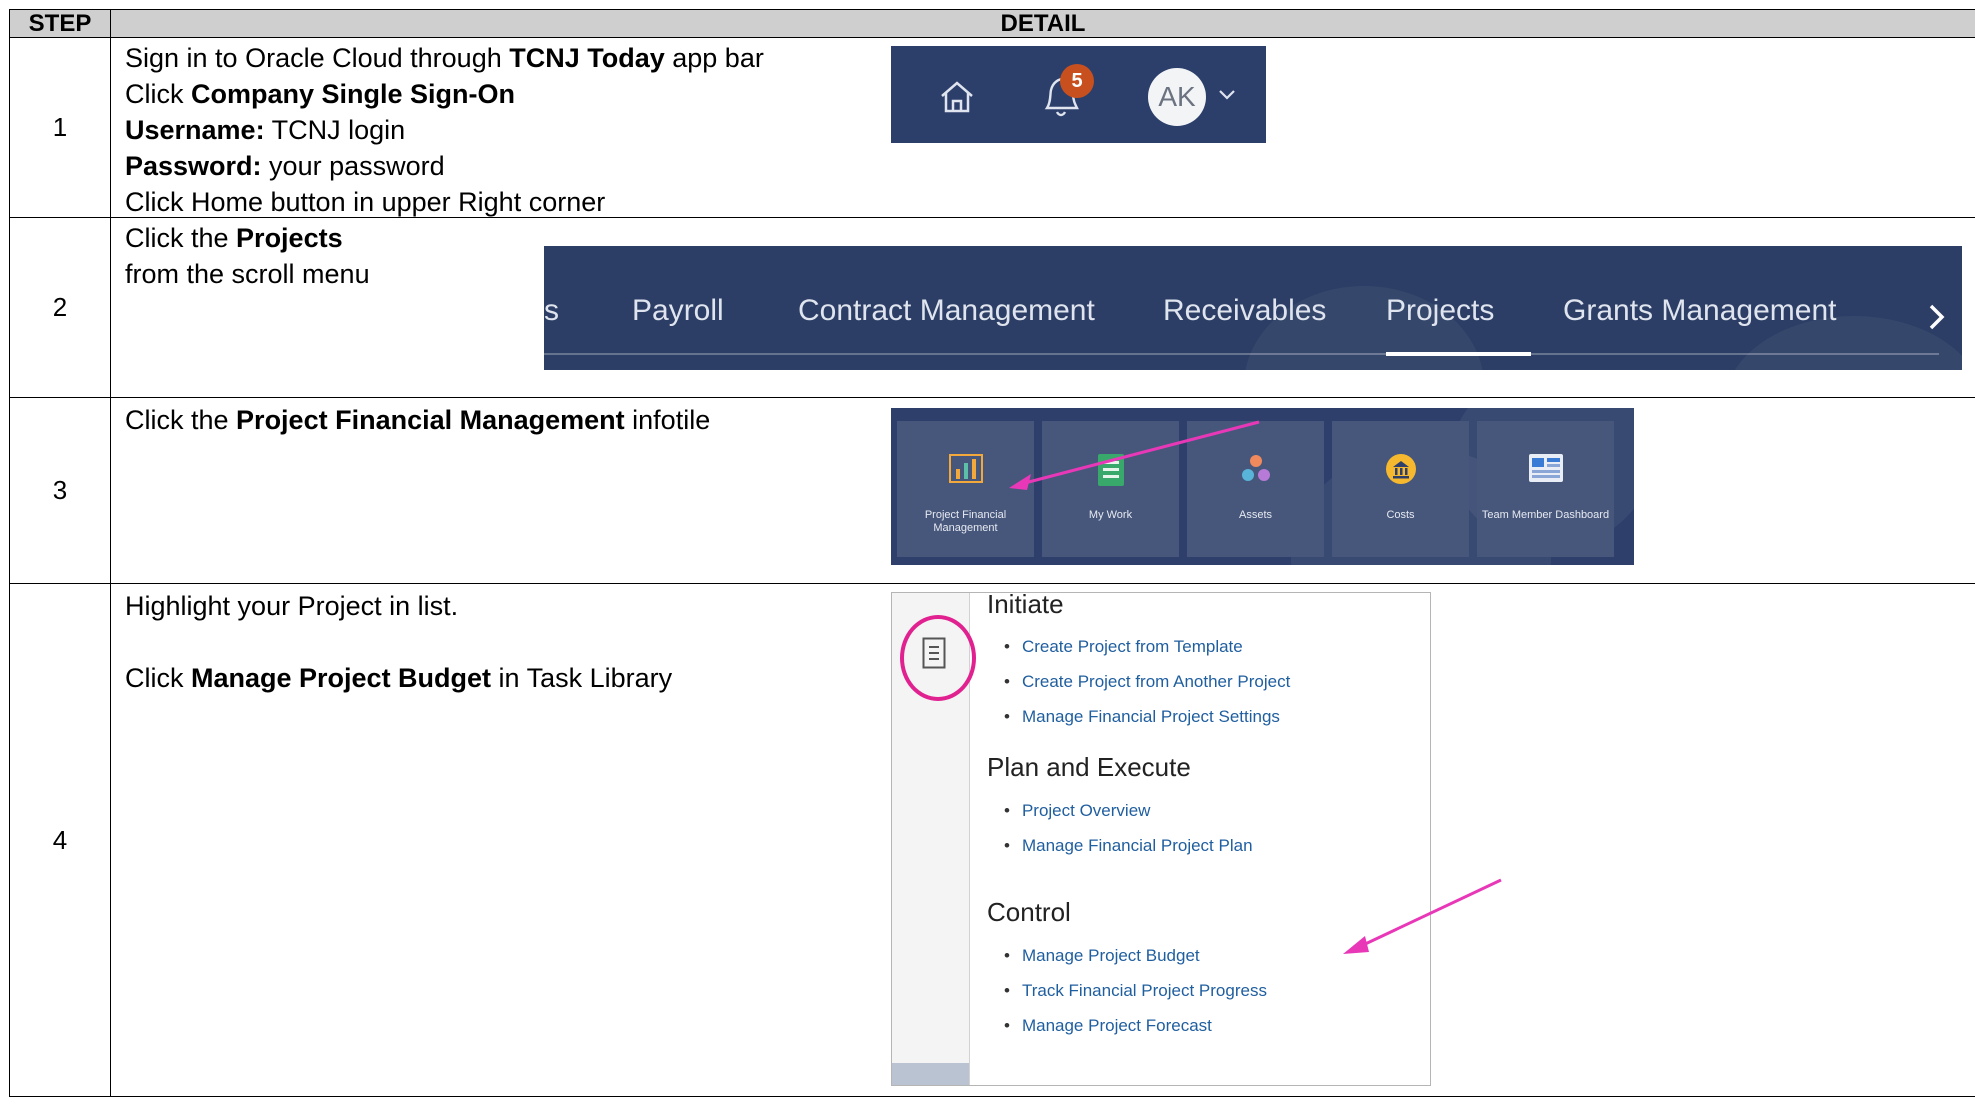  What do you see at coordinates (1142, 717) in the screenshot?
I see `link-manage-financial-project-settings: Manage Financial Project Settings` at bounding box center [1142, 717].